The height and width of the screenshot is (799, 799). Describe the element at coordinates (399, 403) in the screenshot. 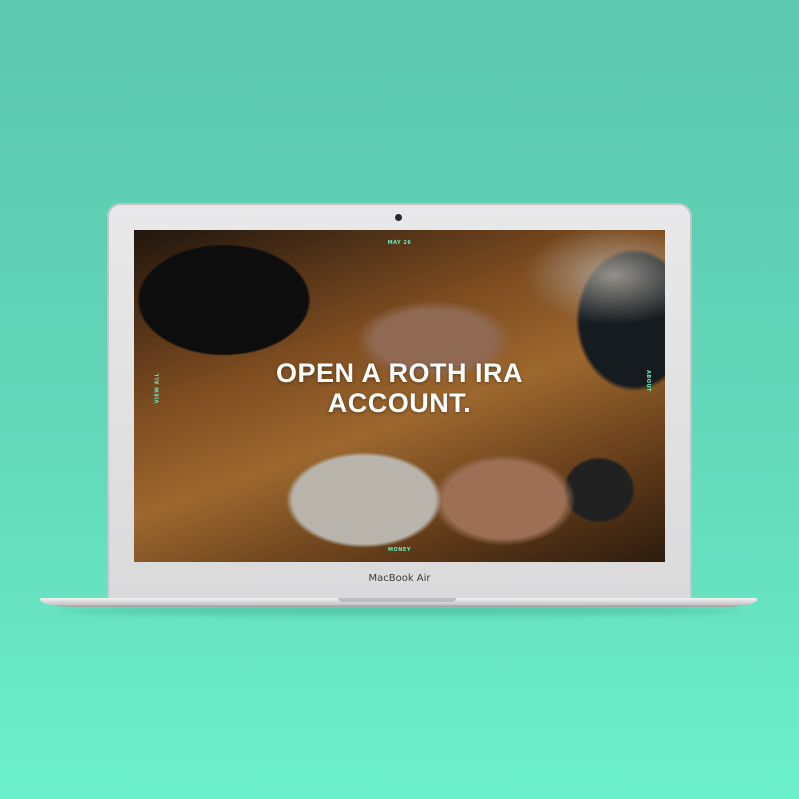

I see `headline-line-2: ACCOUNT.` at that location.